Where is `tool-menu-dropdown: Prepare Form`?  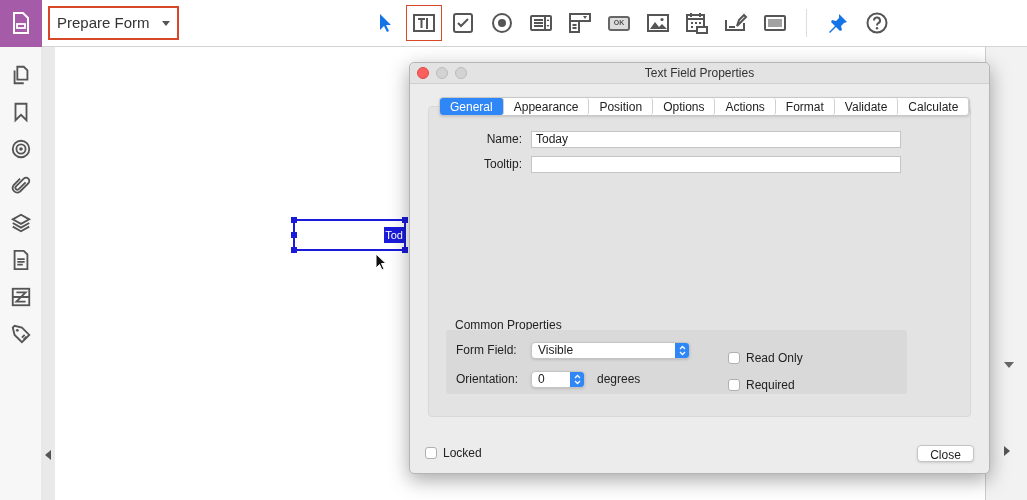 tool-menu-dropdown: Prepare Form is located at coordinates (113, 23).